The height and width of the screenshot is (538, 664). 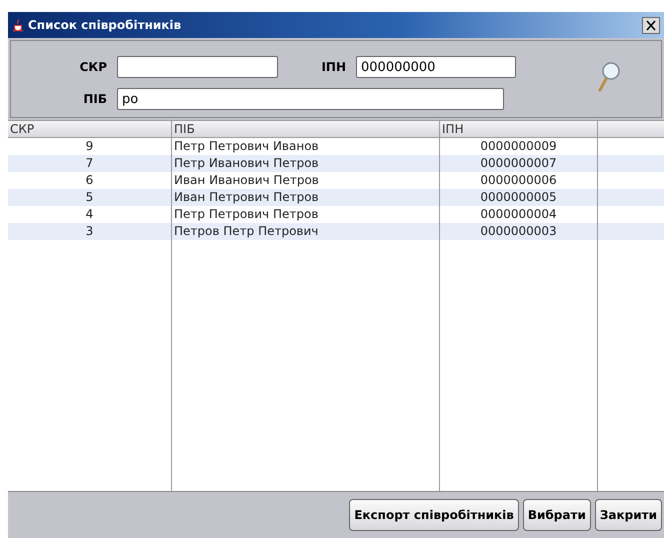 I want to click on table-cell: 0000000007, so click(x=519, y=163).